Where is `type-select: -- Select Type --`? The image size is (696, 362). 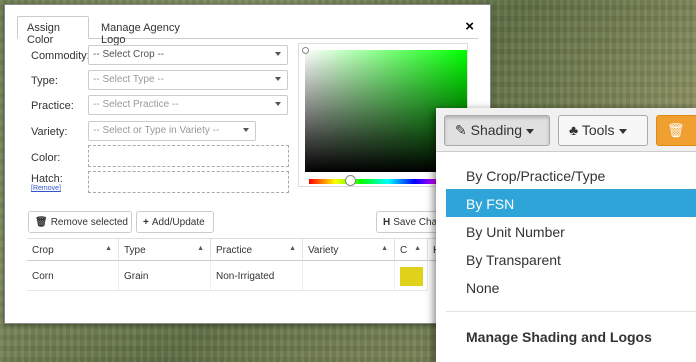 type-select: -- Select Type -- is located at coordinates (188, 80).